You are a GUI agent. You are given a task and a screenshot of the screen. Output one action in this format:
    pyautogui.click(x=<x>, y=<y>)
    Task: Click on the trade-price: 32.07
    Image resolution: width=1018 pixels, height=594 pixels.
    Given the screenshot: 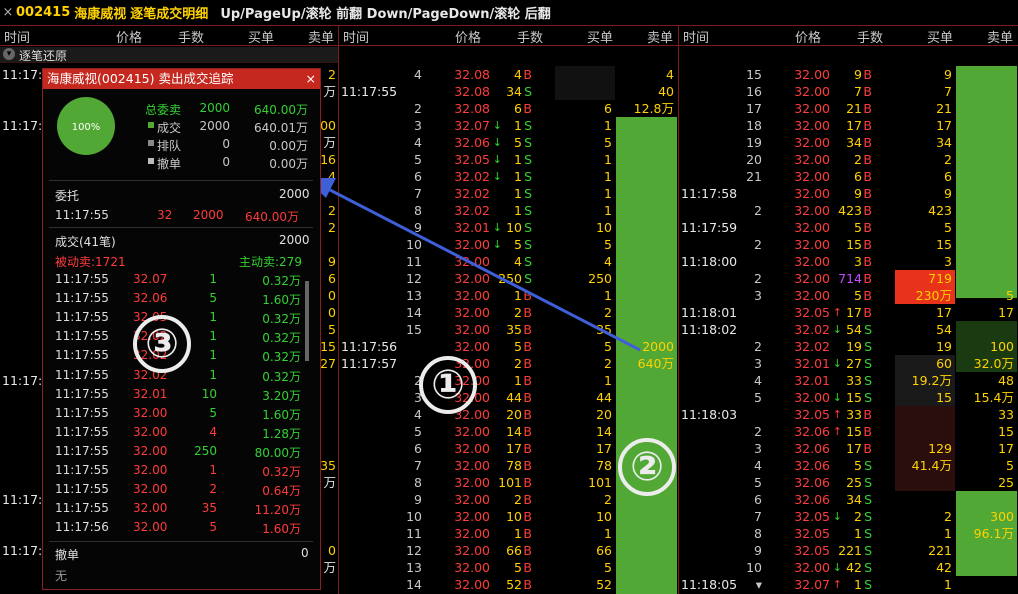 What is the action you would take?
    pyautogui.click(x=150, y=279)
    